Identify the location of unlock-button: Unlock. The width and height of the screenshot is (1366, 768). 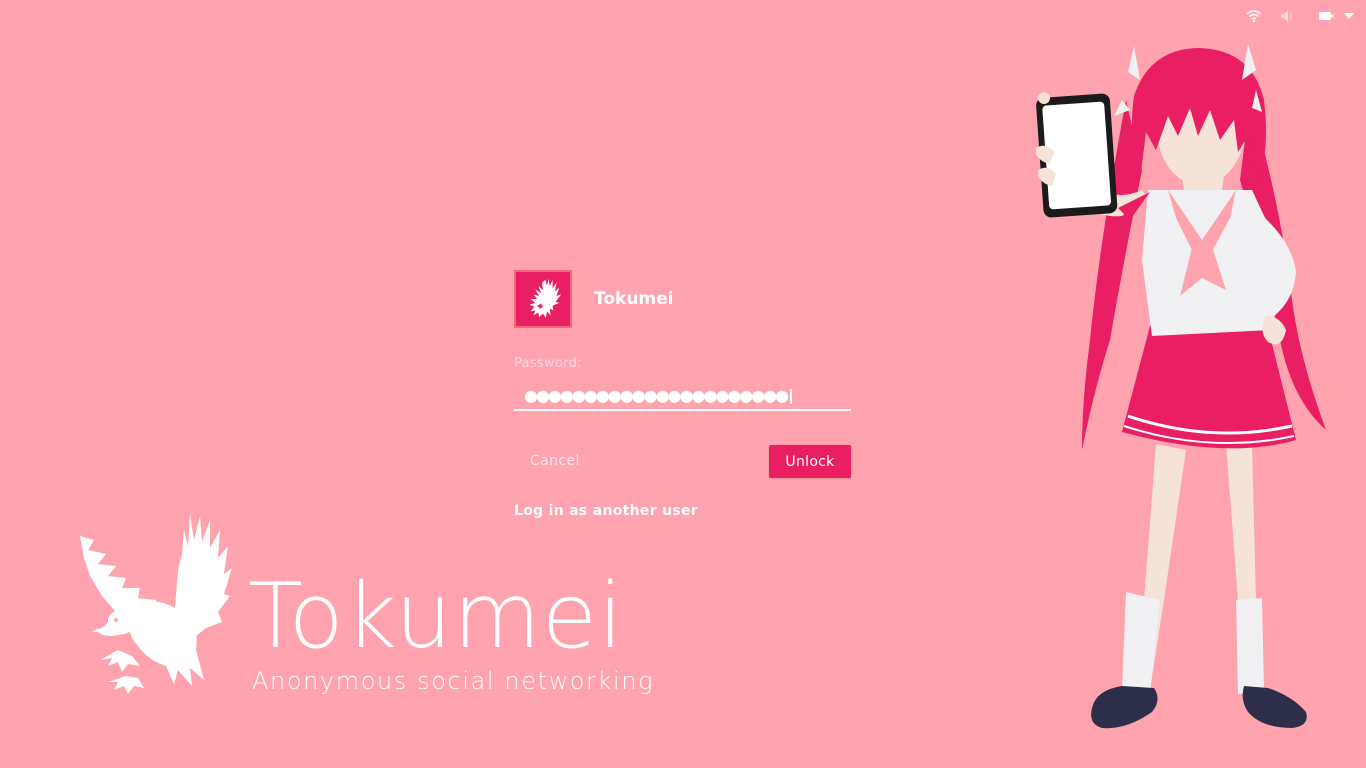
(810, 461).